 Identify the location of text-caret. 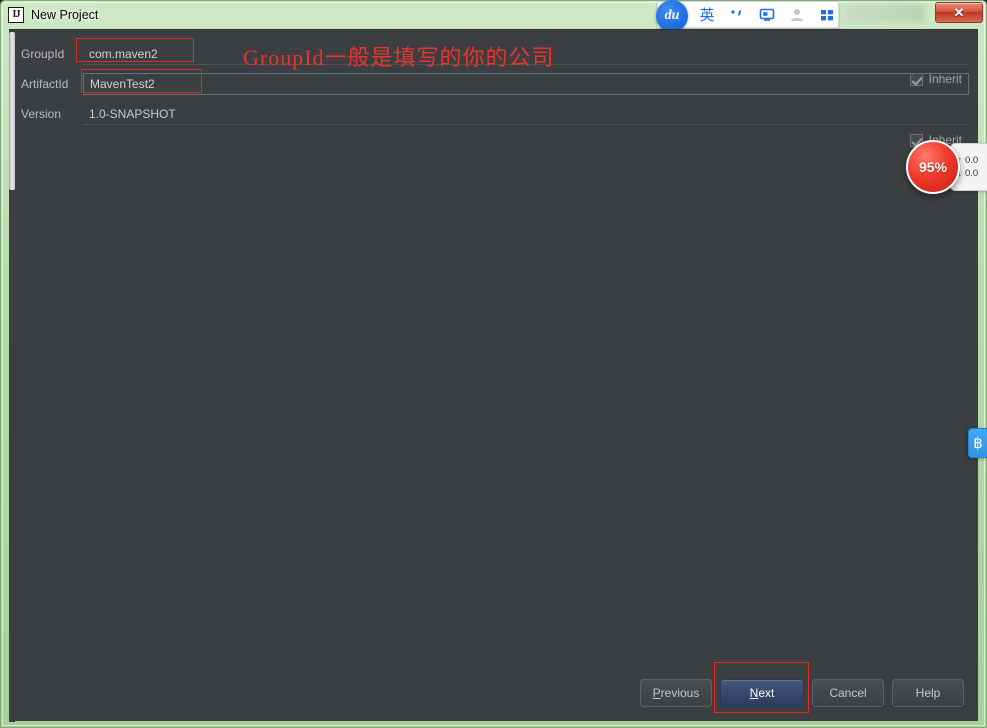
(201, 83).